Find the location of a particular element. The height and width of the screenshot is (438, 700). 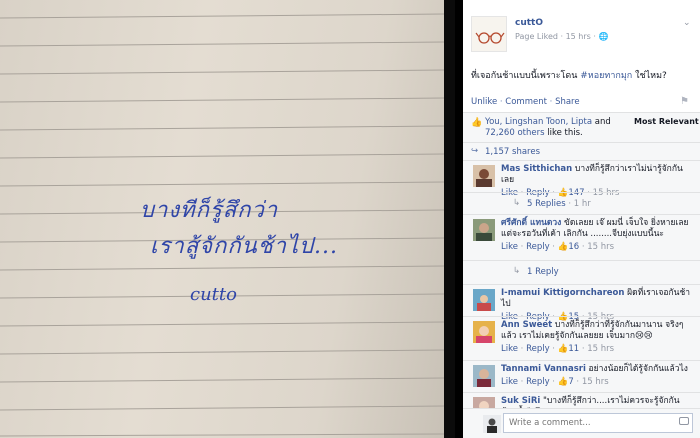

likes-suffix: like this. is located at coordinates (563, 133).